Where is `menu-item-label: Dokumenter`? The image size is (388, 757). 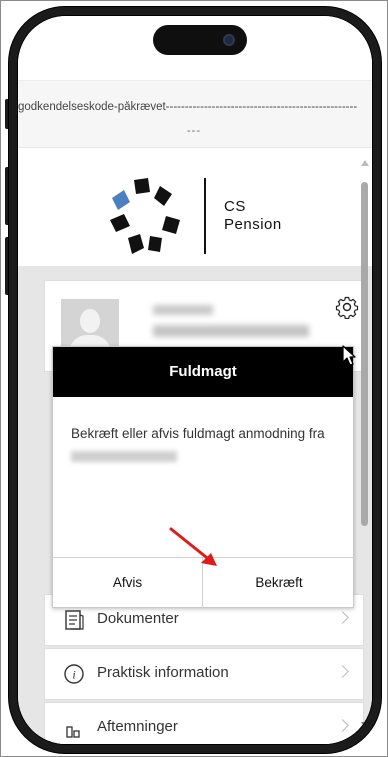 menu-item-label: Dokumenter is located at coordinates (138, 618).